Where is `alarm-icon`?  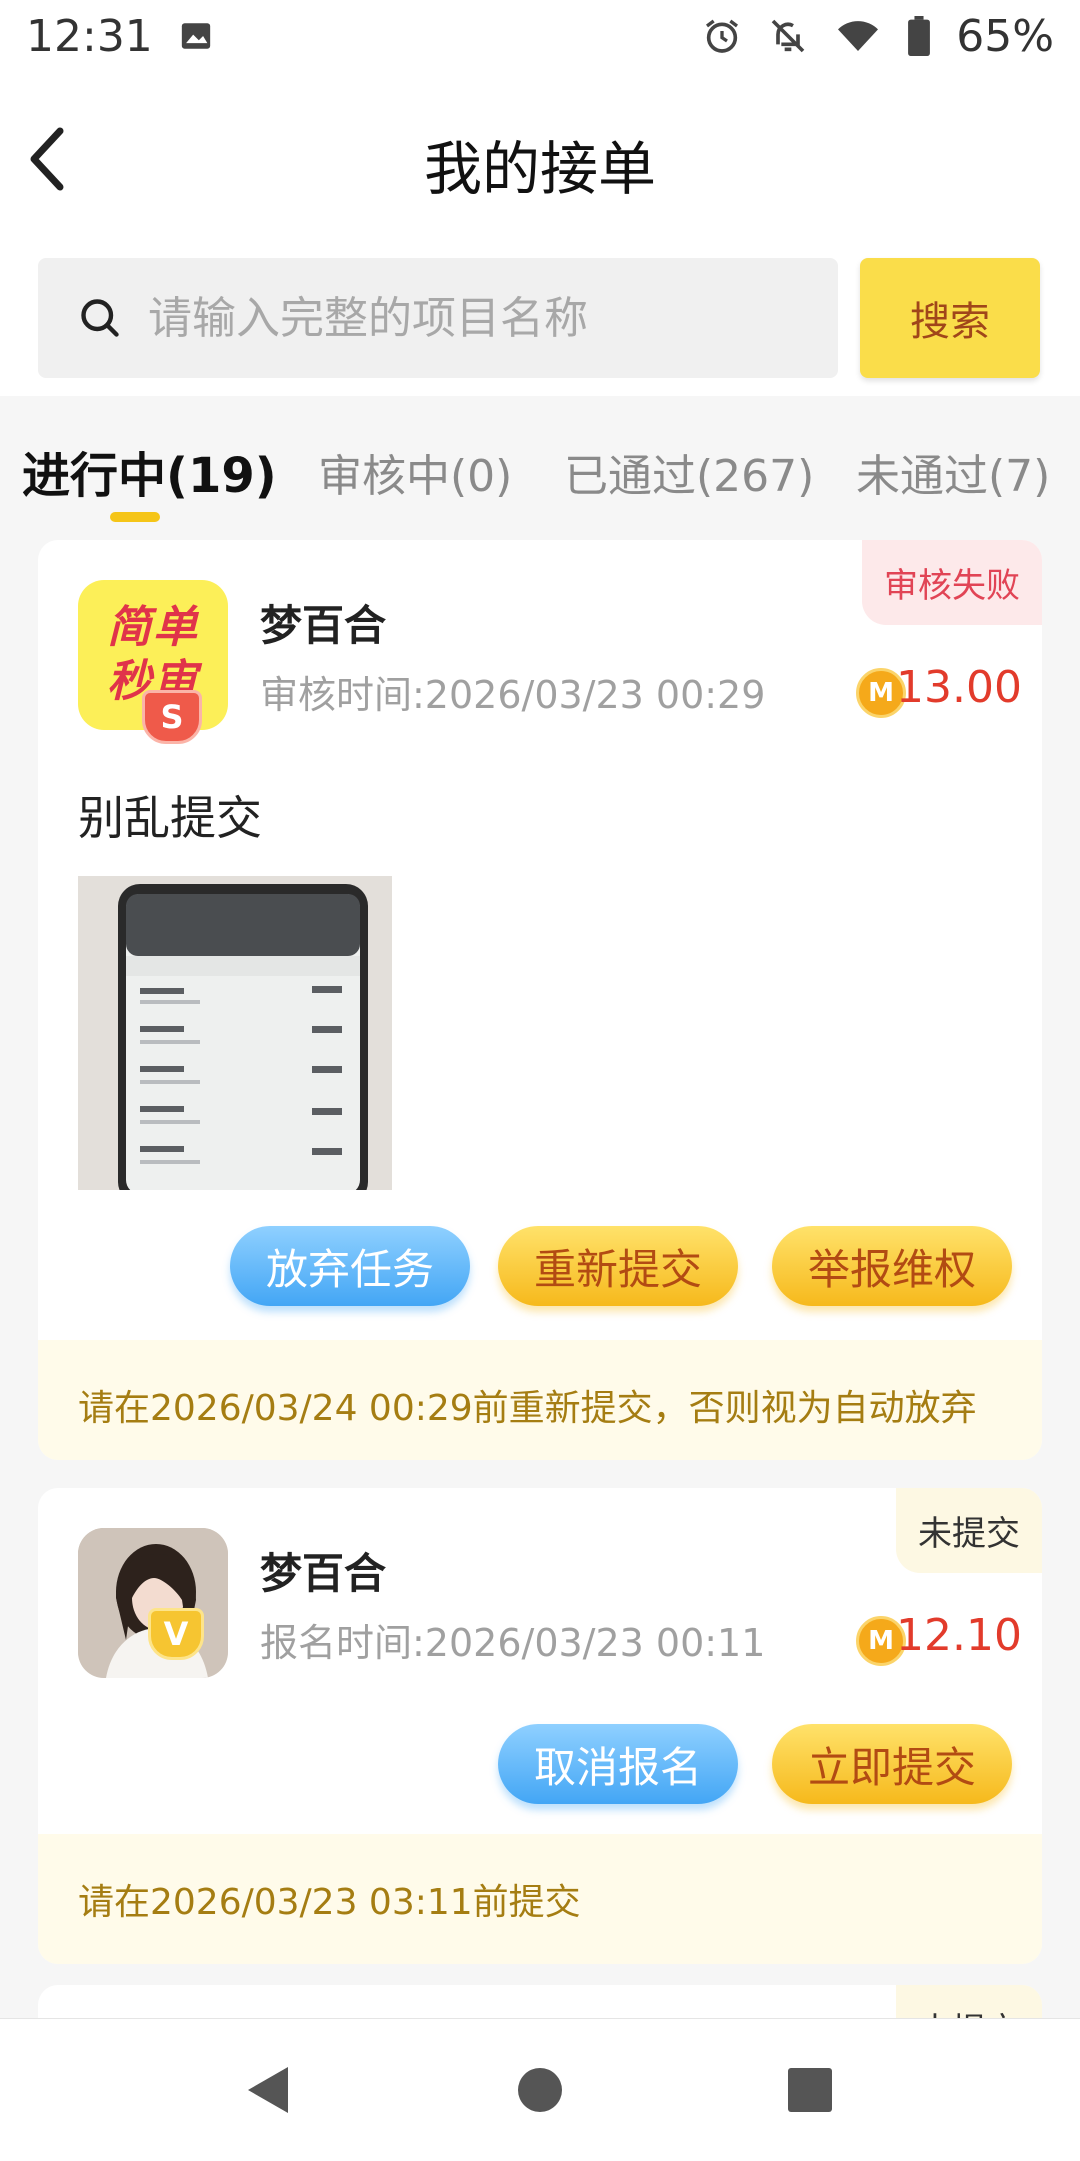 alarm-icon is located at coordinates (722, 36).